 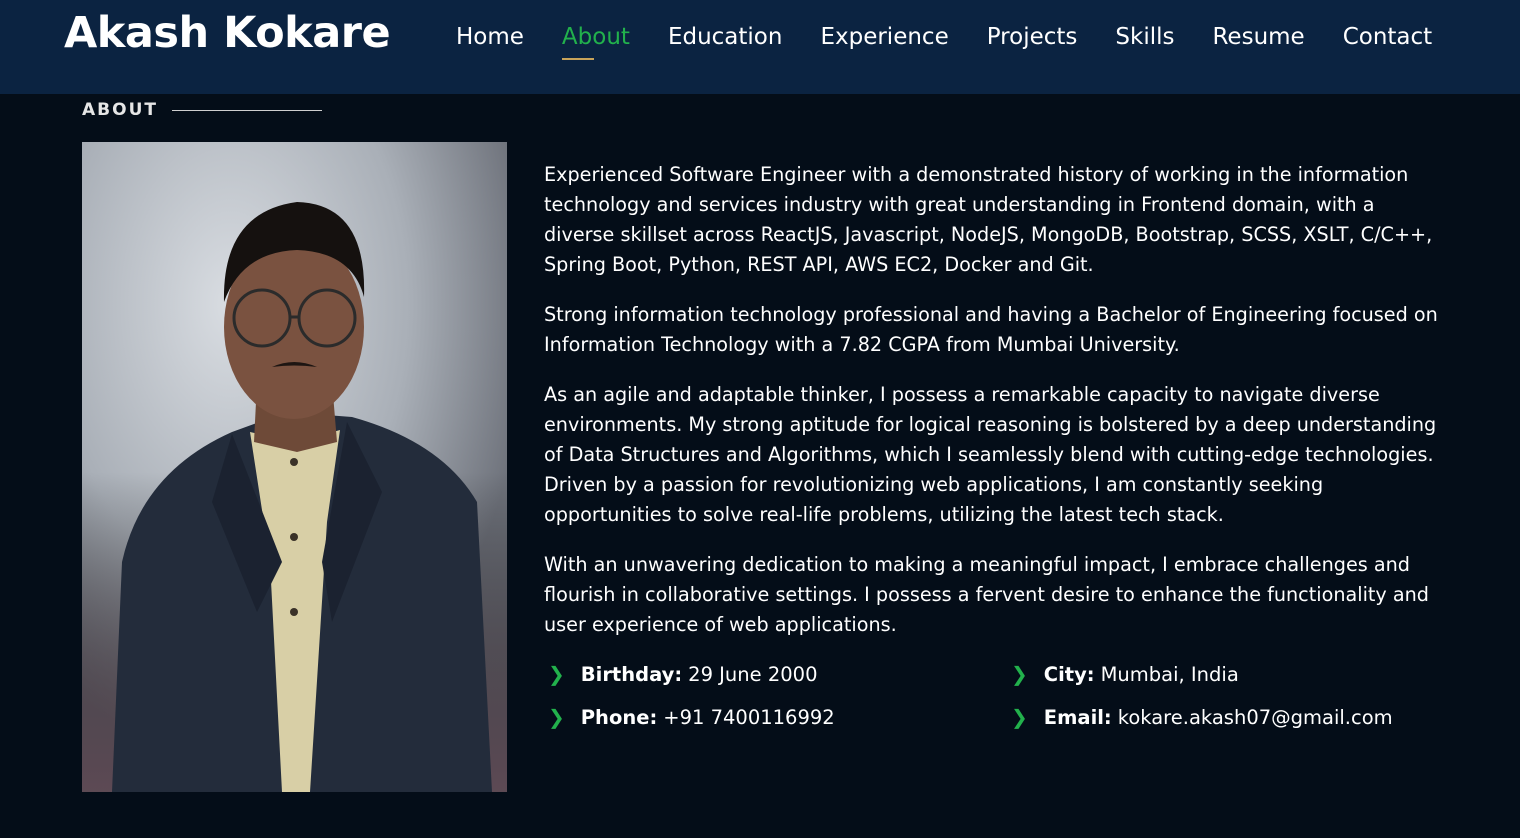 I want to click on birthday-value: 29 June 2000, so click(x=753, y=674).